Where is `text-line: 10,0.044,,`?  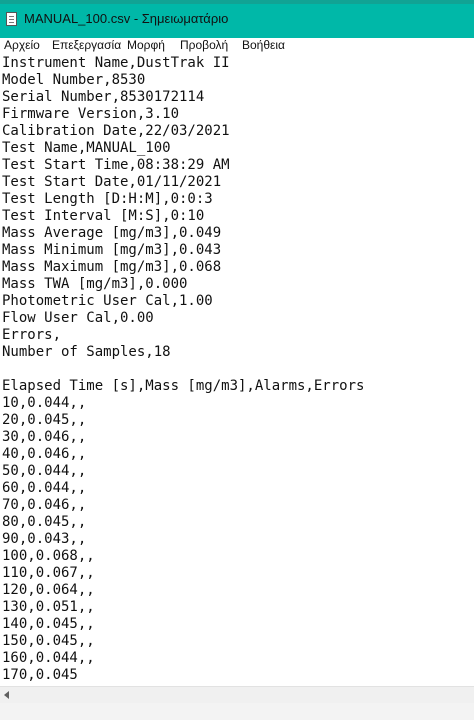
text-line: 10,0.044,, is located at coordinates (44, 403).